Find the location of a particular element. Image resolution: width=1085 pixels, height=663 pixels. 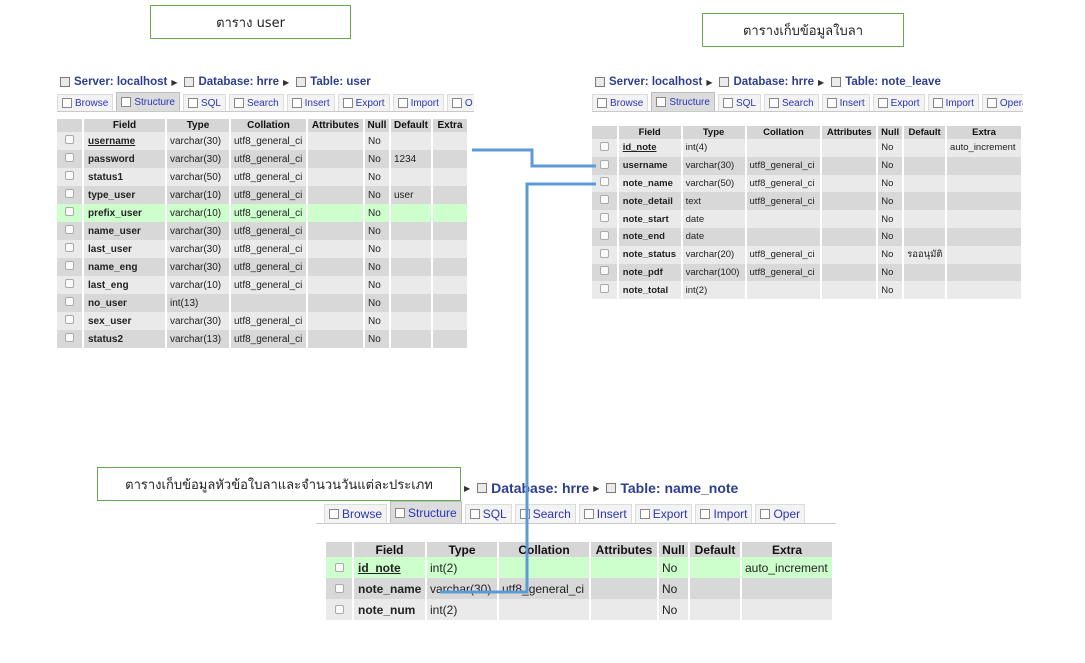

relationship-lines is located at coordinates (518, 371).